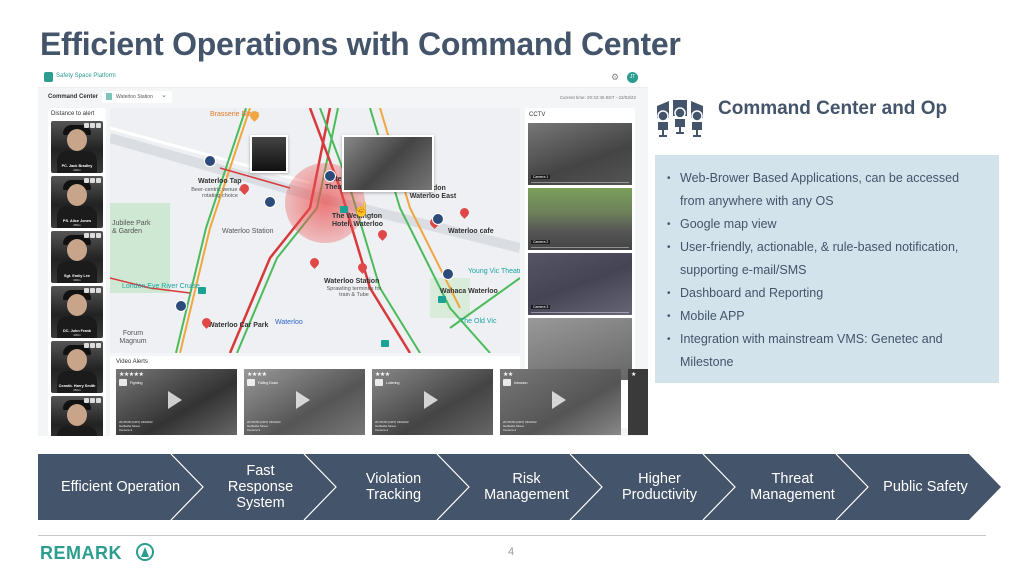 The height and width of the screenshot is (576, 1024). Describe the element at coordinates (638, 402) in the screenshot. I see `video-alert-card: ★` at that location.